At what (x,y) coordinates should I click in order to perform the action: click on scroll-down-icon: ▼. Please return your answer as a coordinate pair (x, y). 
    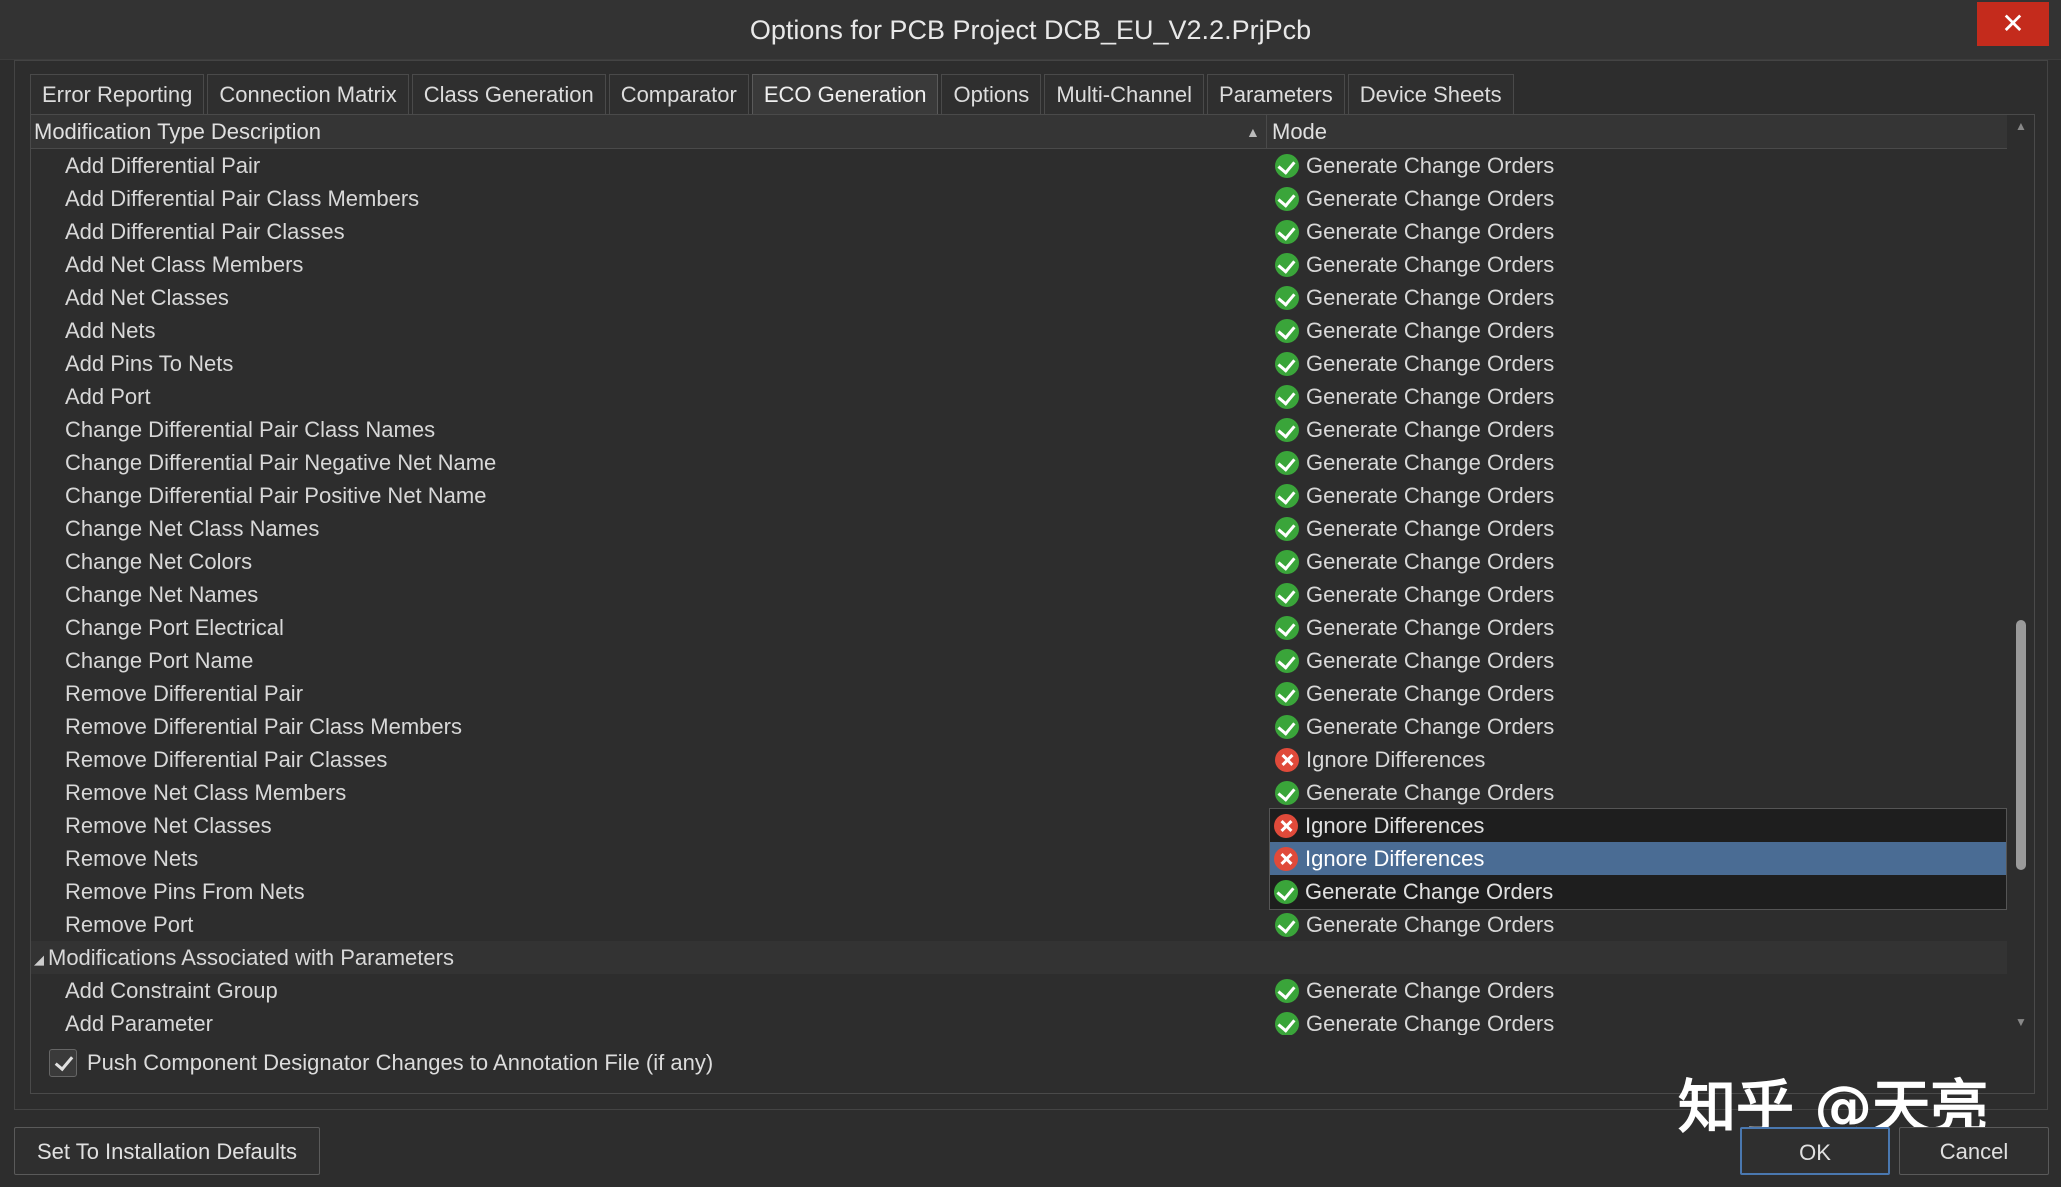
    Looking at the image, I should click on (2021, 1023).